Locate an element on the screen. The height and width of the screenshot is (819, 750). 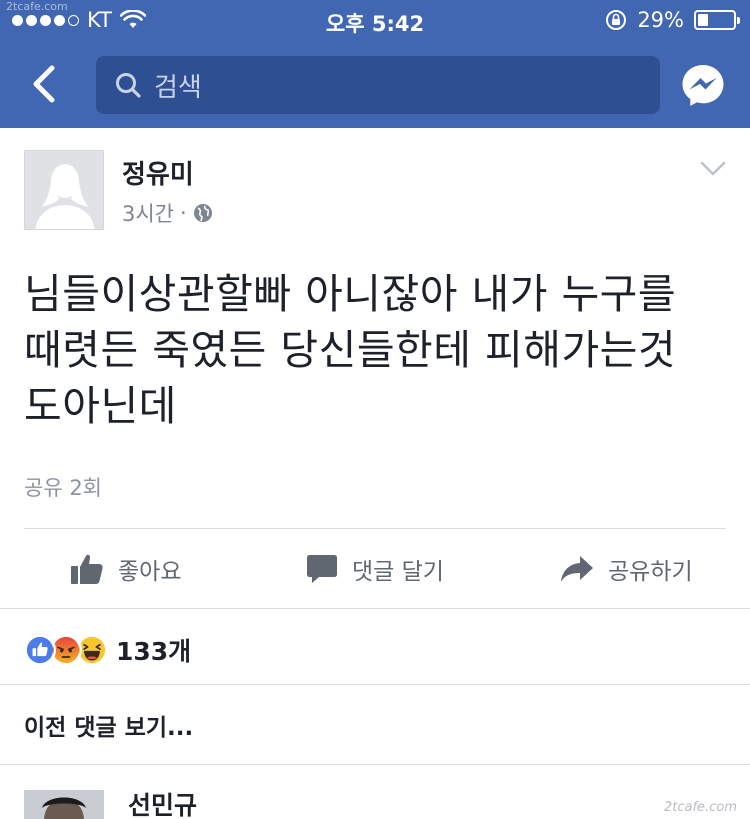
post-text-line: 님들이상관할빠 아니잖아 내가 누구를 is located at coordinates (350, 294).